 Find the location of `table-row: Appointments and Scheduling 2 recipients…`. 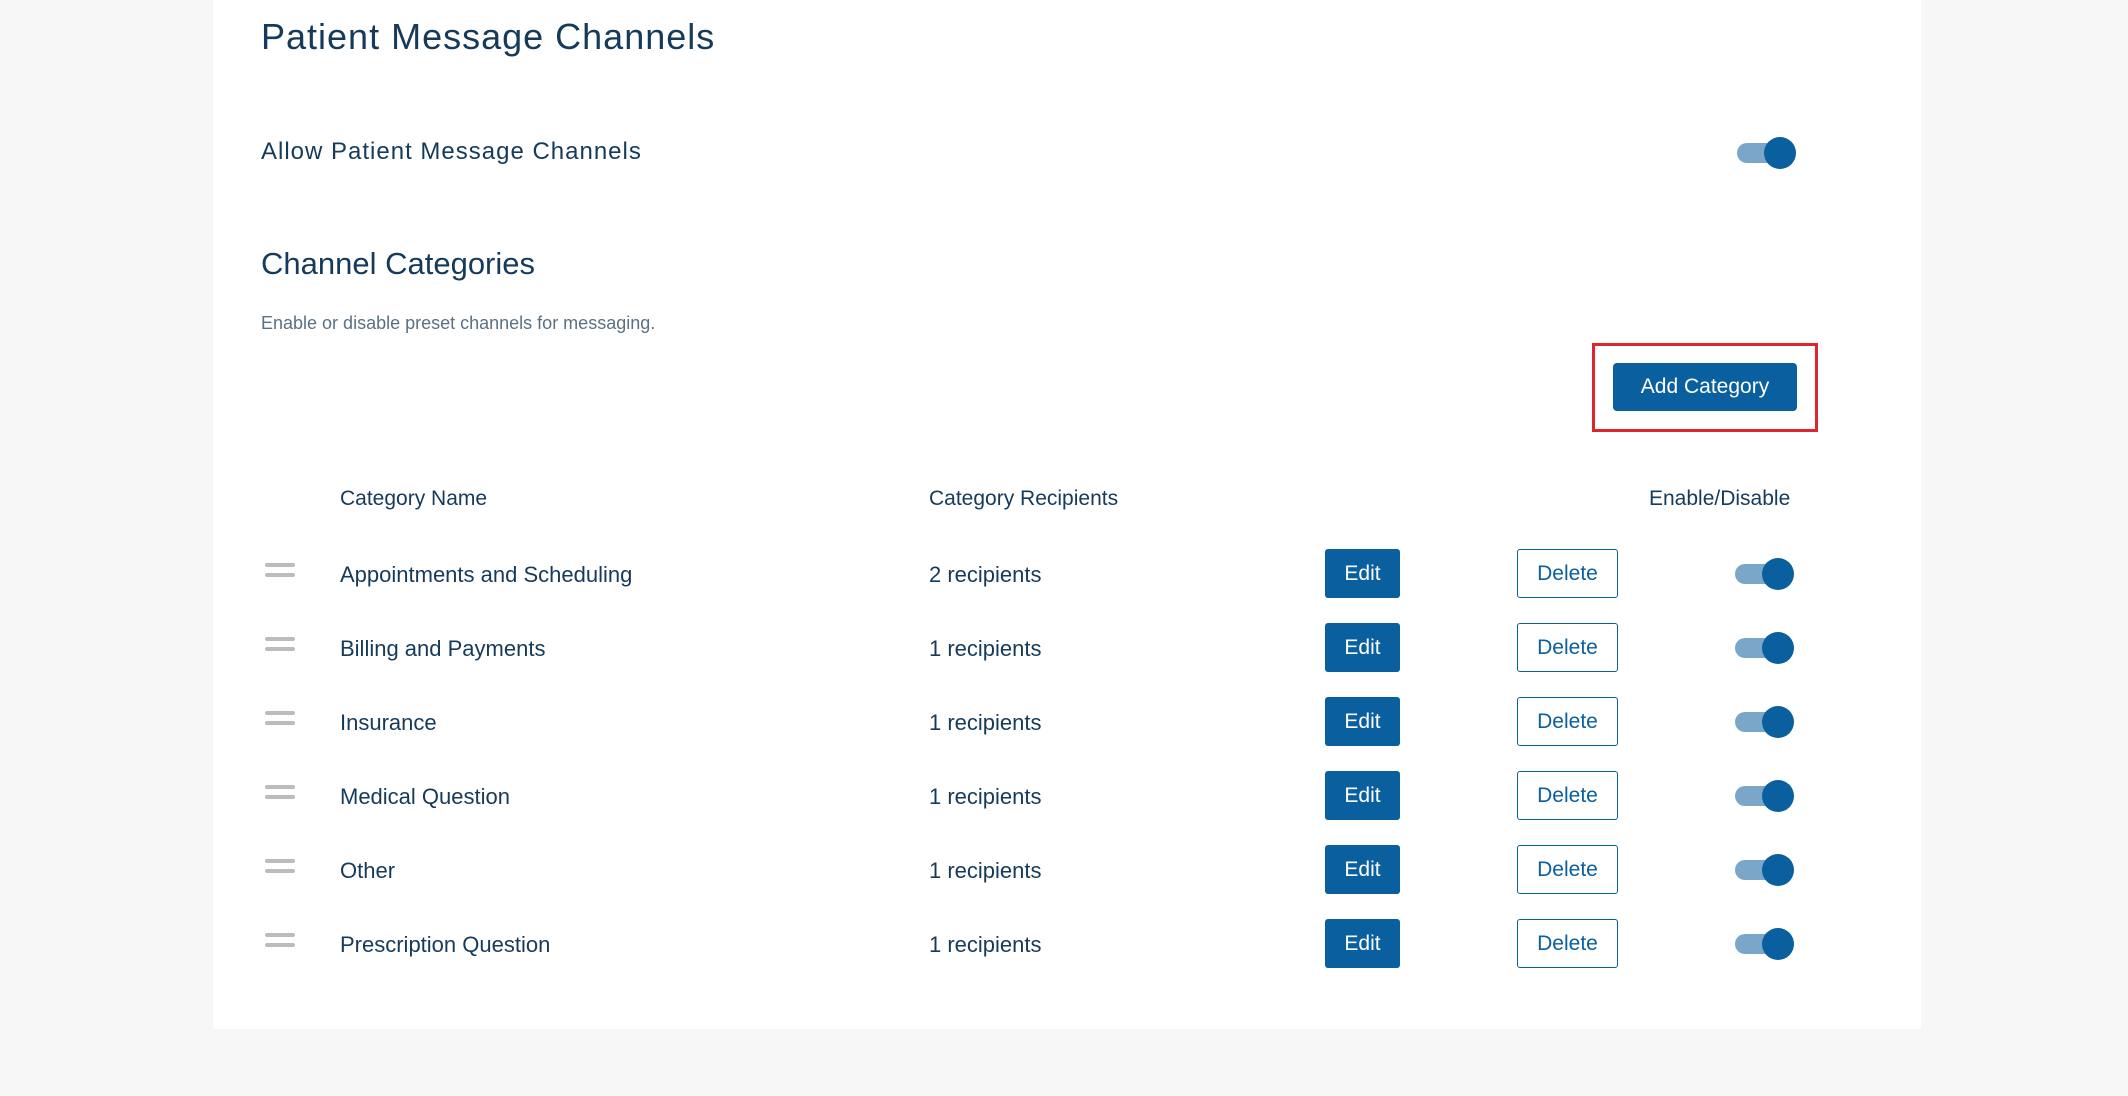

table-row: Appointments and Scheduling 2 recipients… is located at coordinates (1067, 574).